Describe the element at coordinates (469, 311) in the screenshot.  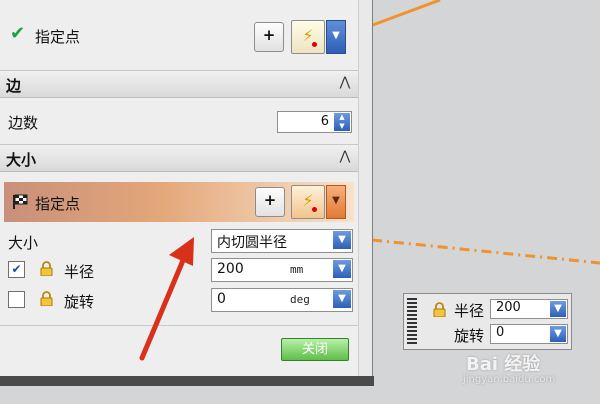
I see `floating-radius-label: 半径` at that location.